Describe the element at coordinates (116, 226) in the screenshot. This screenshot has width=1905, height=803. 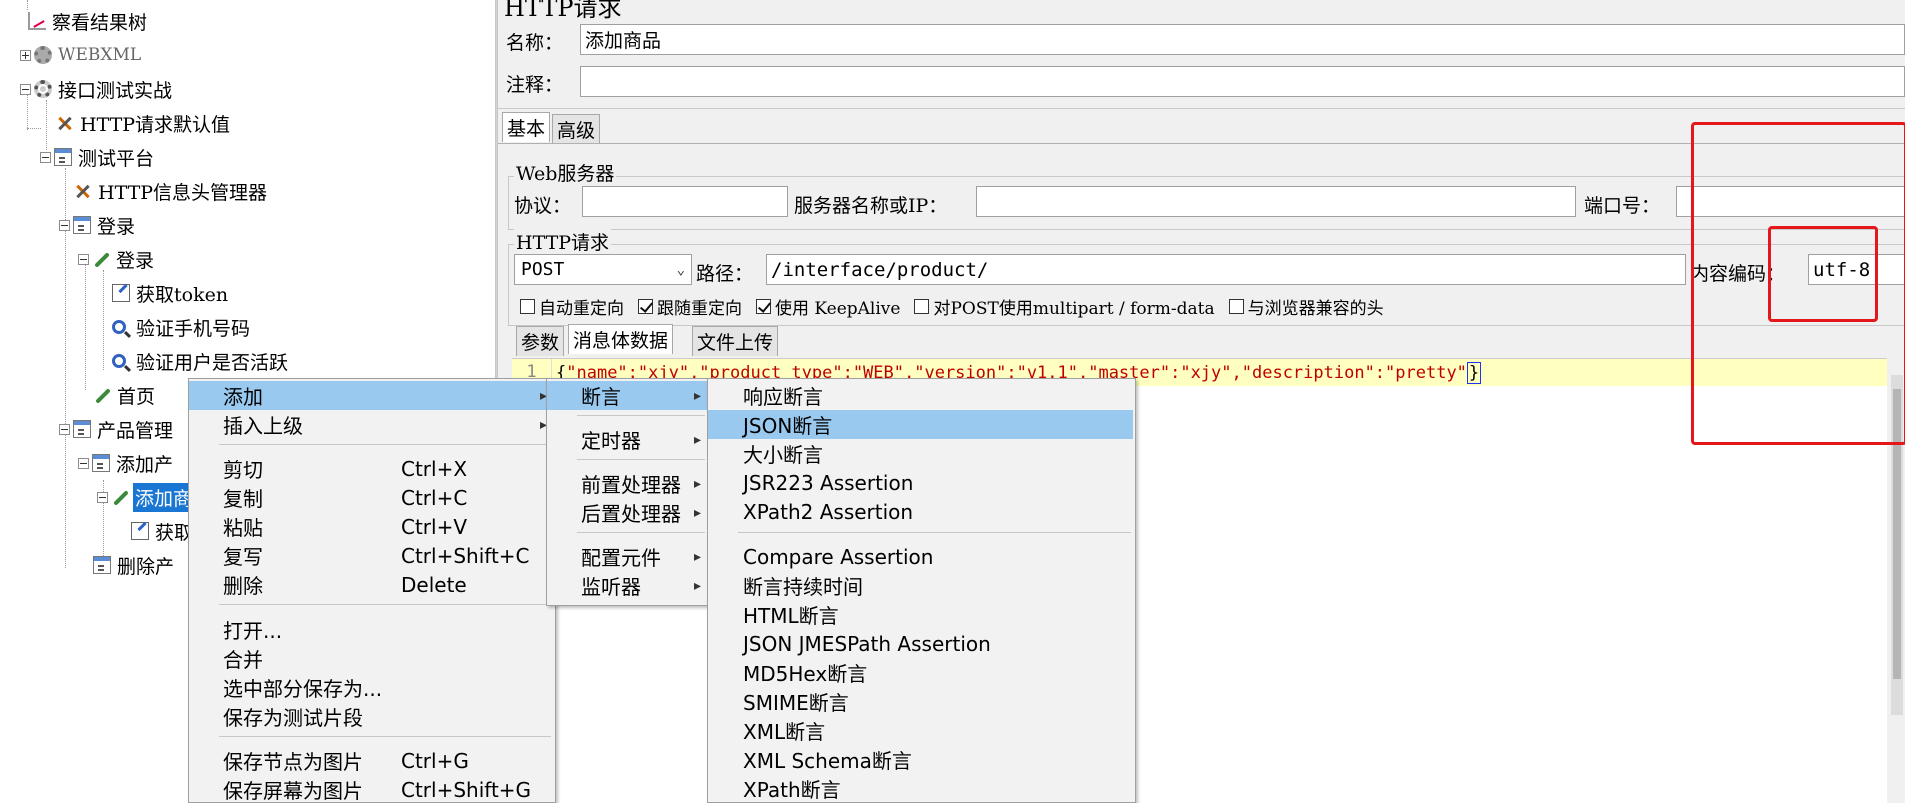
I see `tree-node-label: 登录` at that location.